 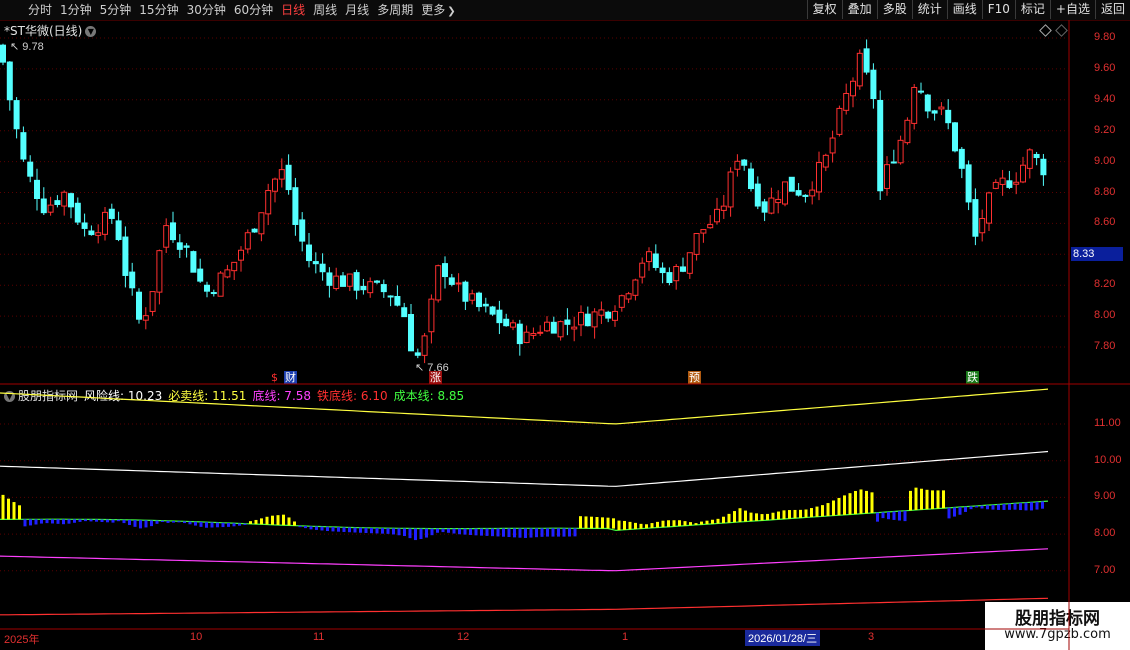 I want to click on risk-line, so click(x=524, y=468).